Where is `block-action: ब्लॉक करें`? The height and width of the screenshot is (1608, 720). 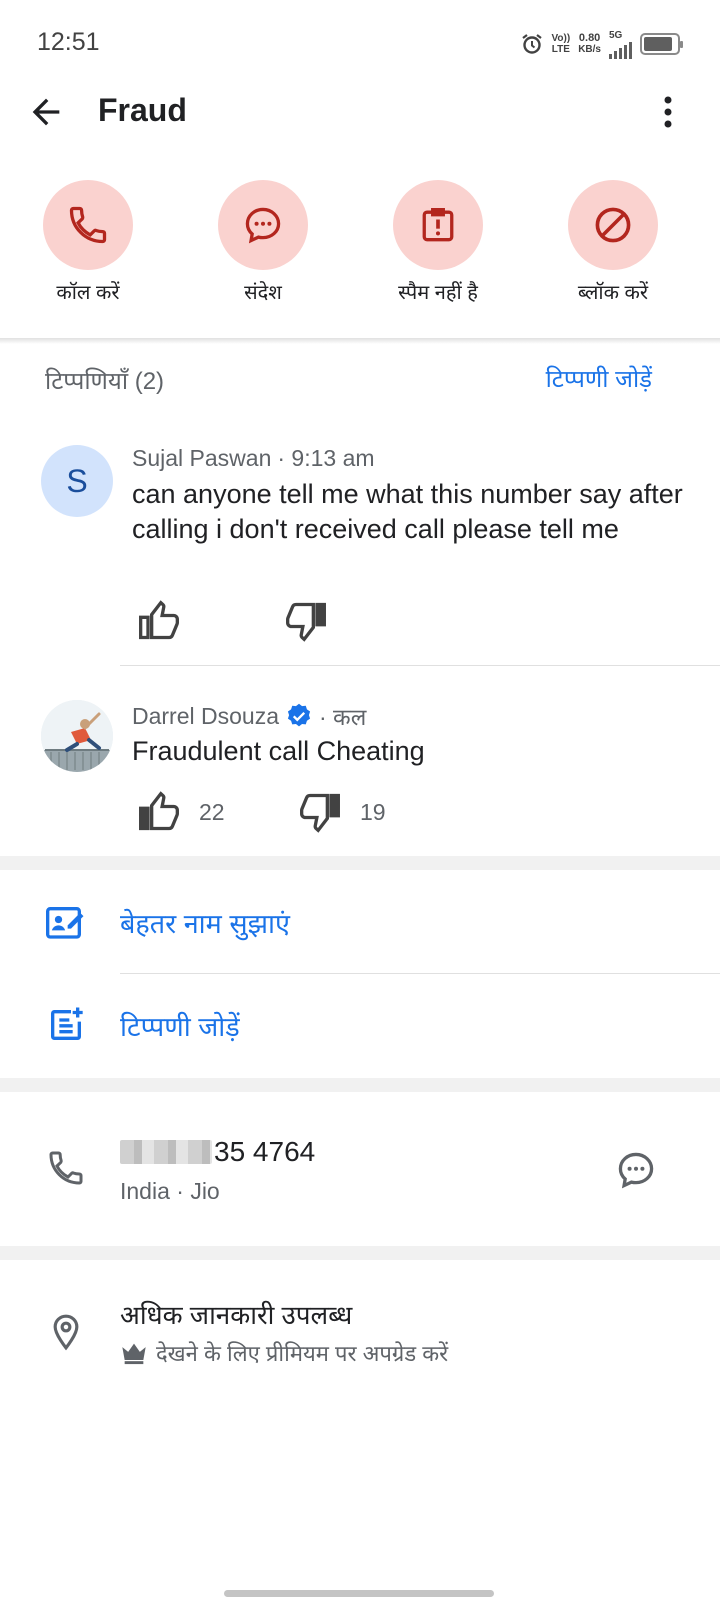
block-action: ब्लॉक करें is located at coordinates (613, 242).